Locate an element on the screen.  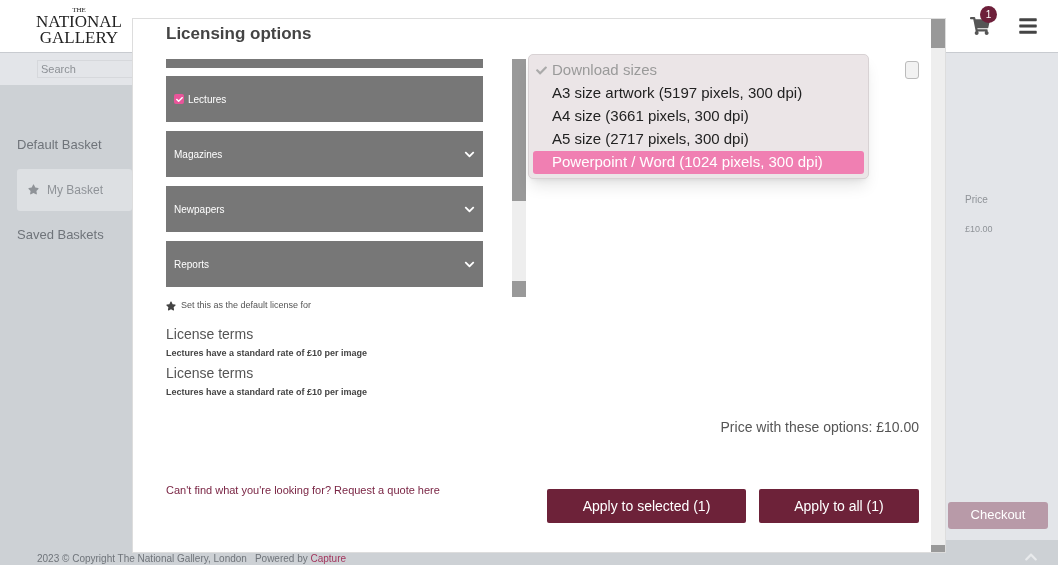
basket-card: My Basket is located at coordinates (74, 189).